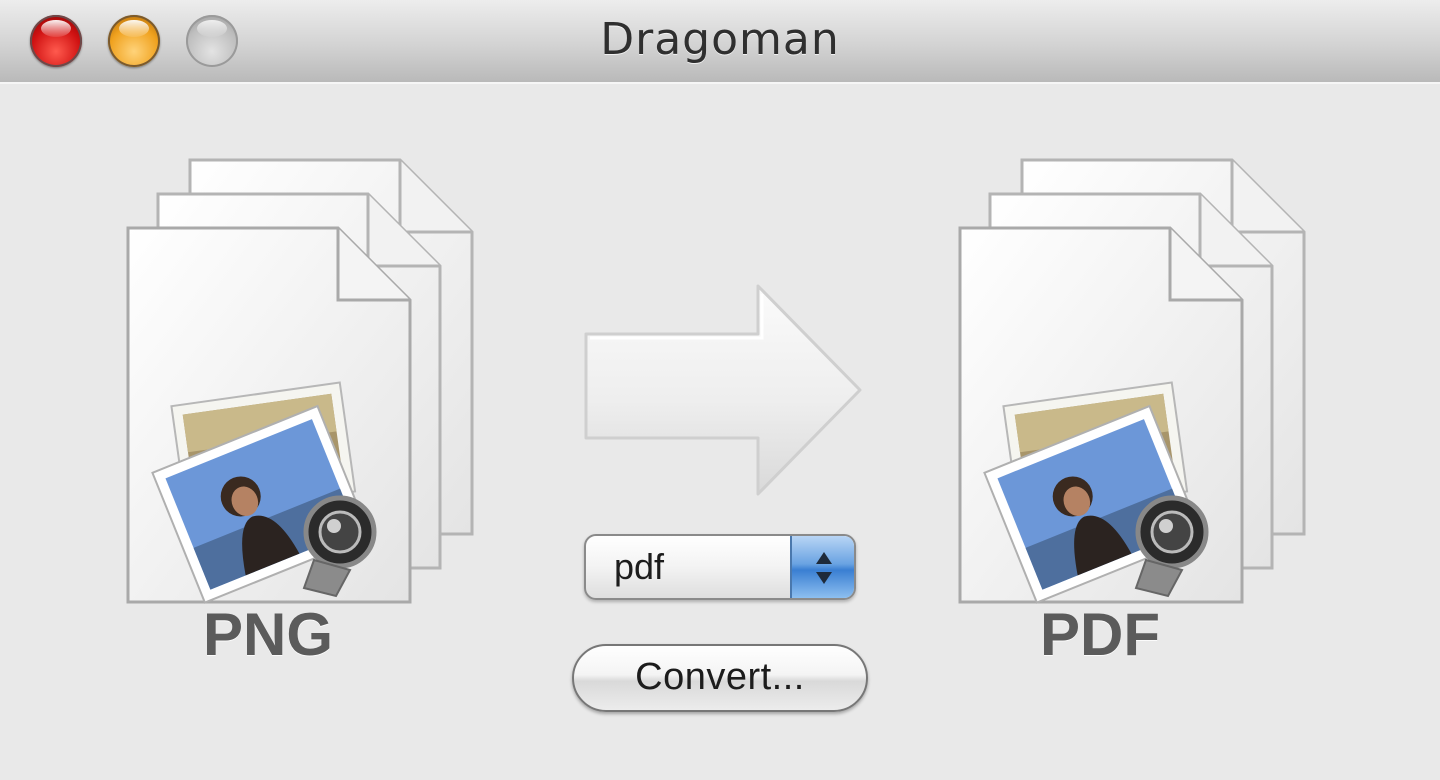 This screenshot has width=1440, height=780. I want to click on document-page-icon: PNG, so click(268, 447).